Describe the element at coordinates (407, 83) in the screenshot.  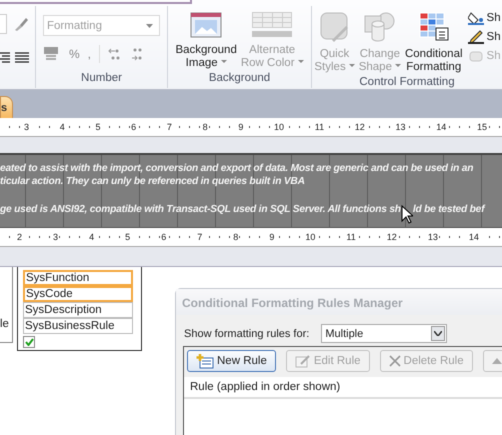
I see `group-label: Control Formatting` at that location.